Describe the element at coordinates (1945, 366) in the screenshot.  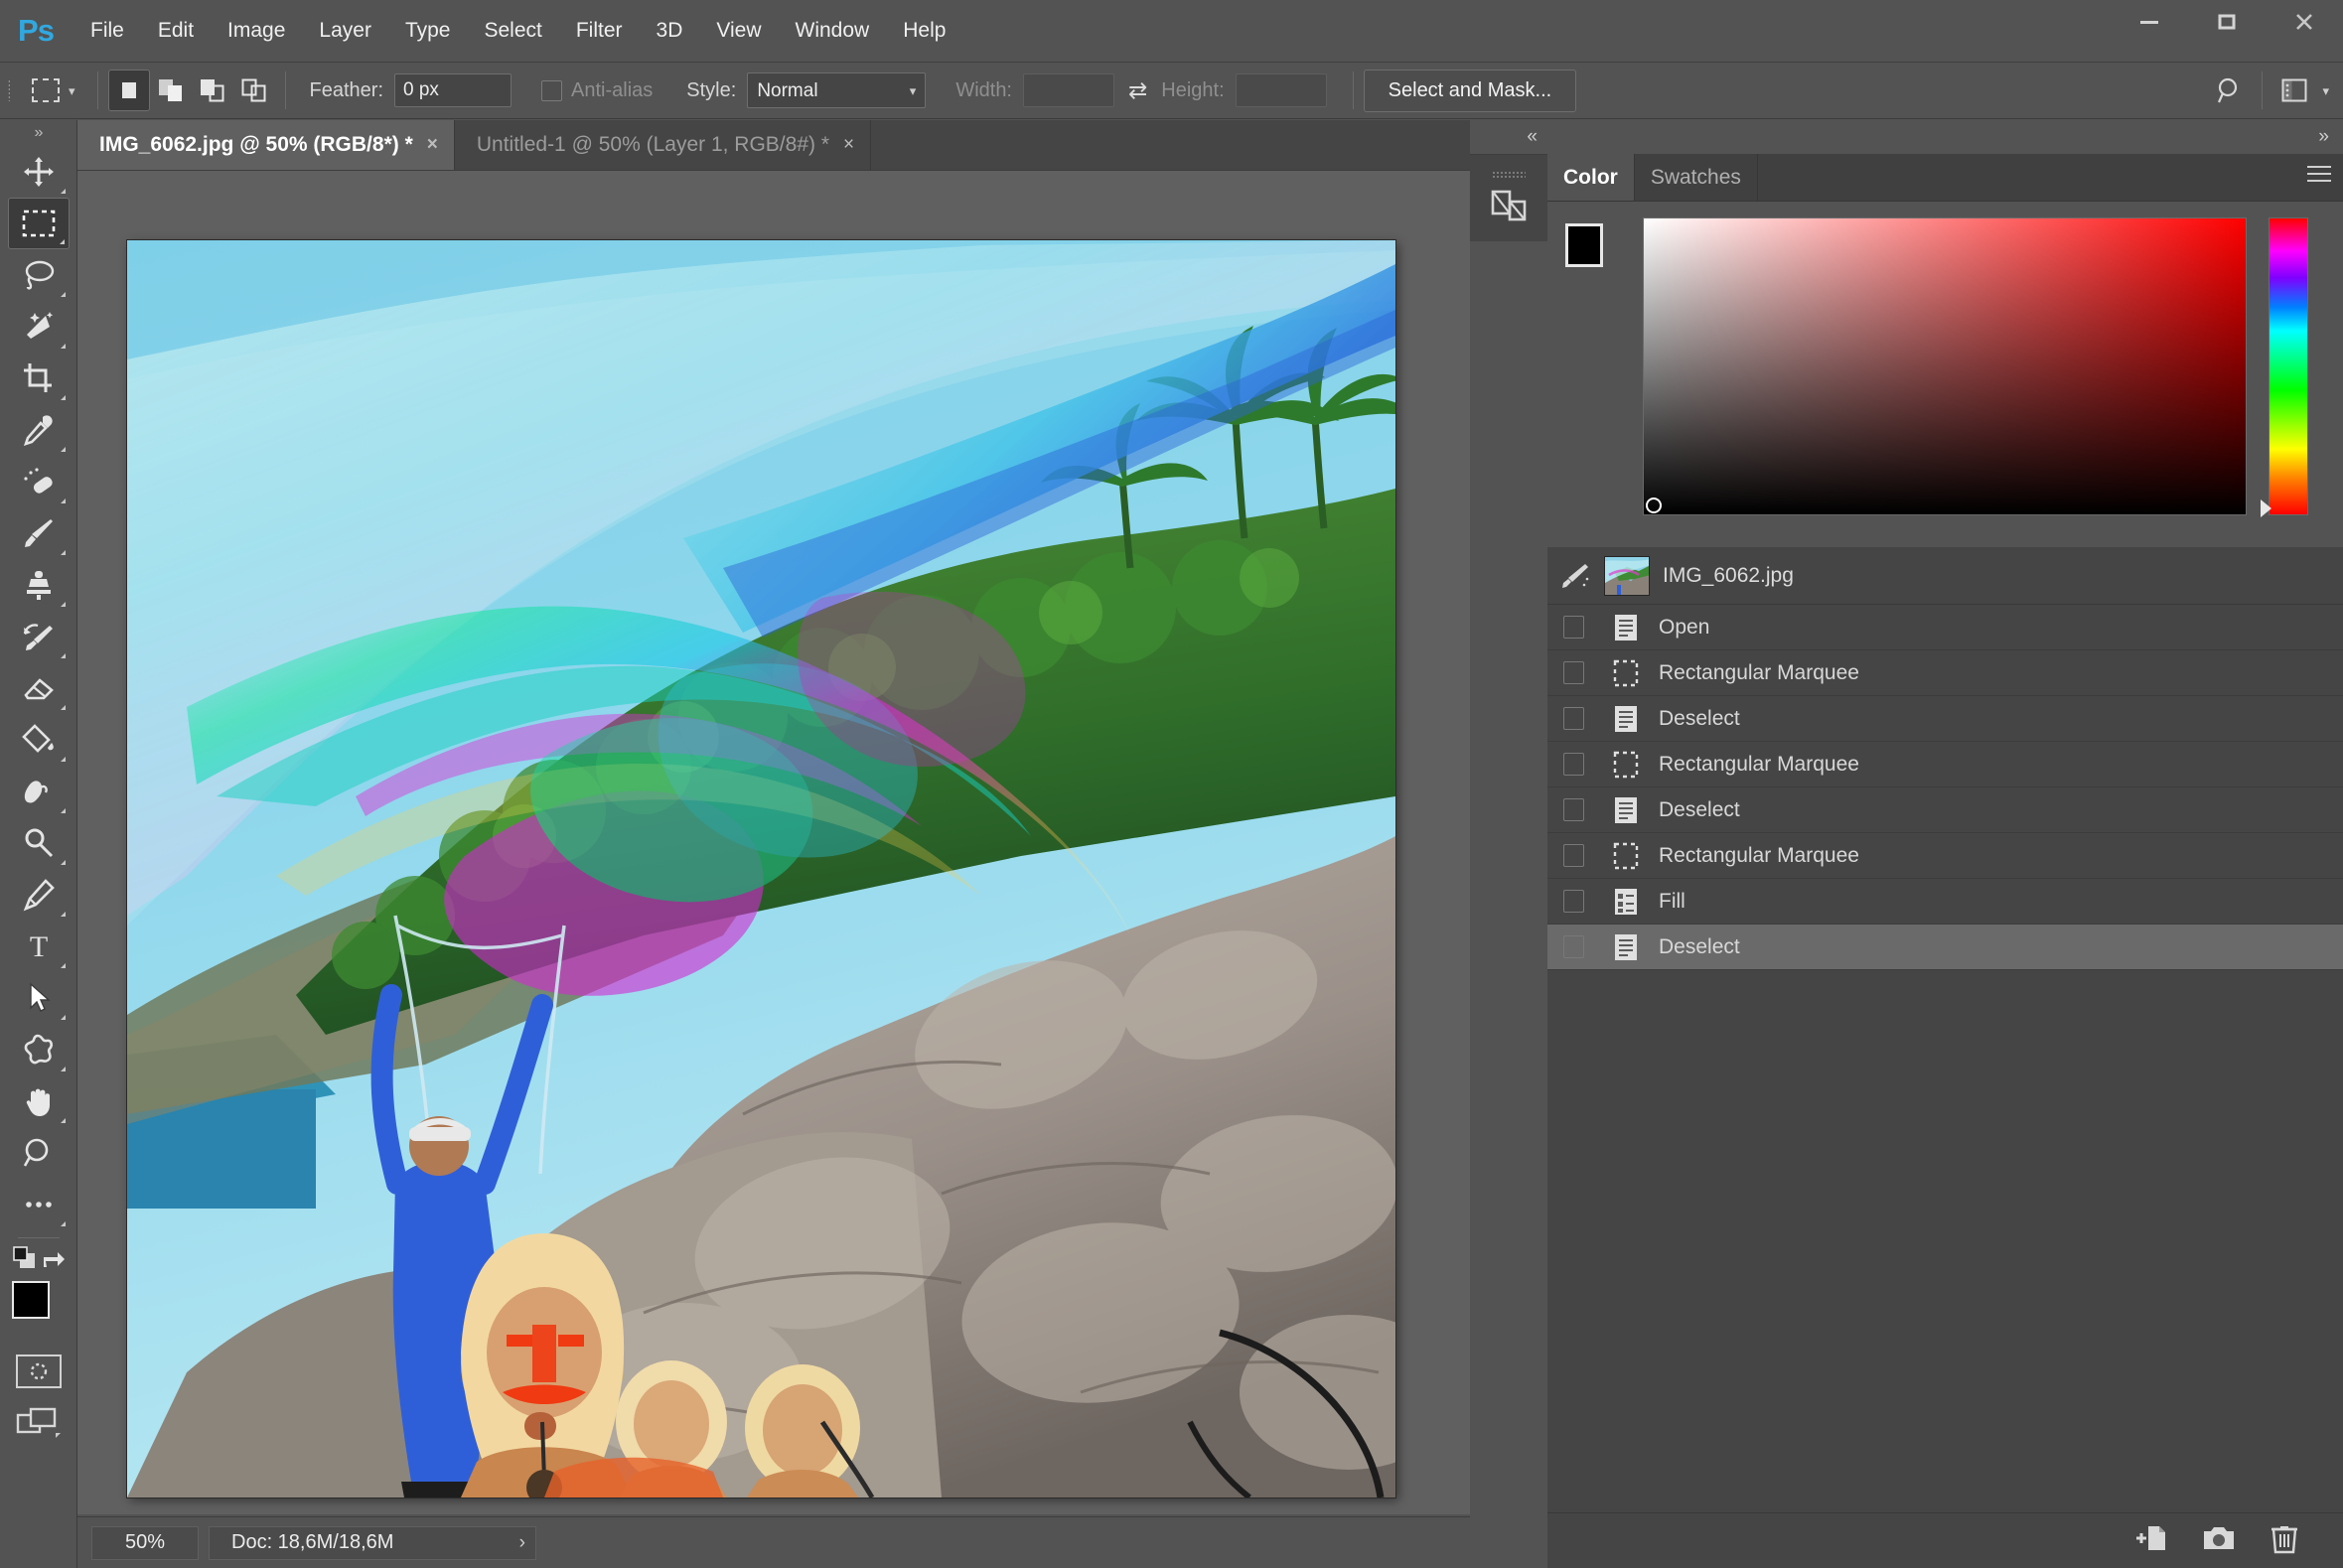
I see `color-picker-field` at that location.